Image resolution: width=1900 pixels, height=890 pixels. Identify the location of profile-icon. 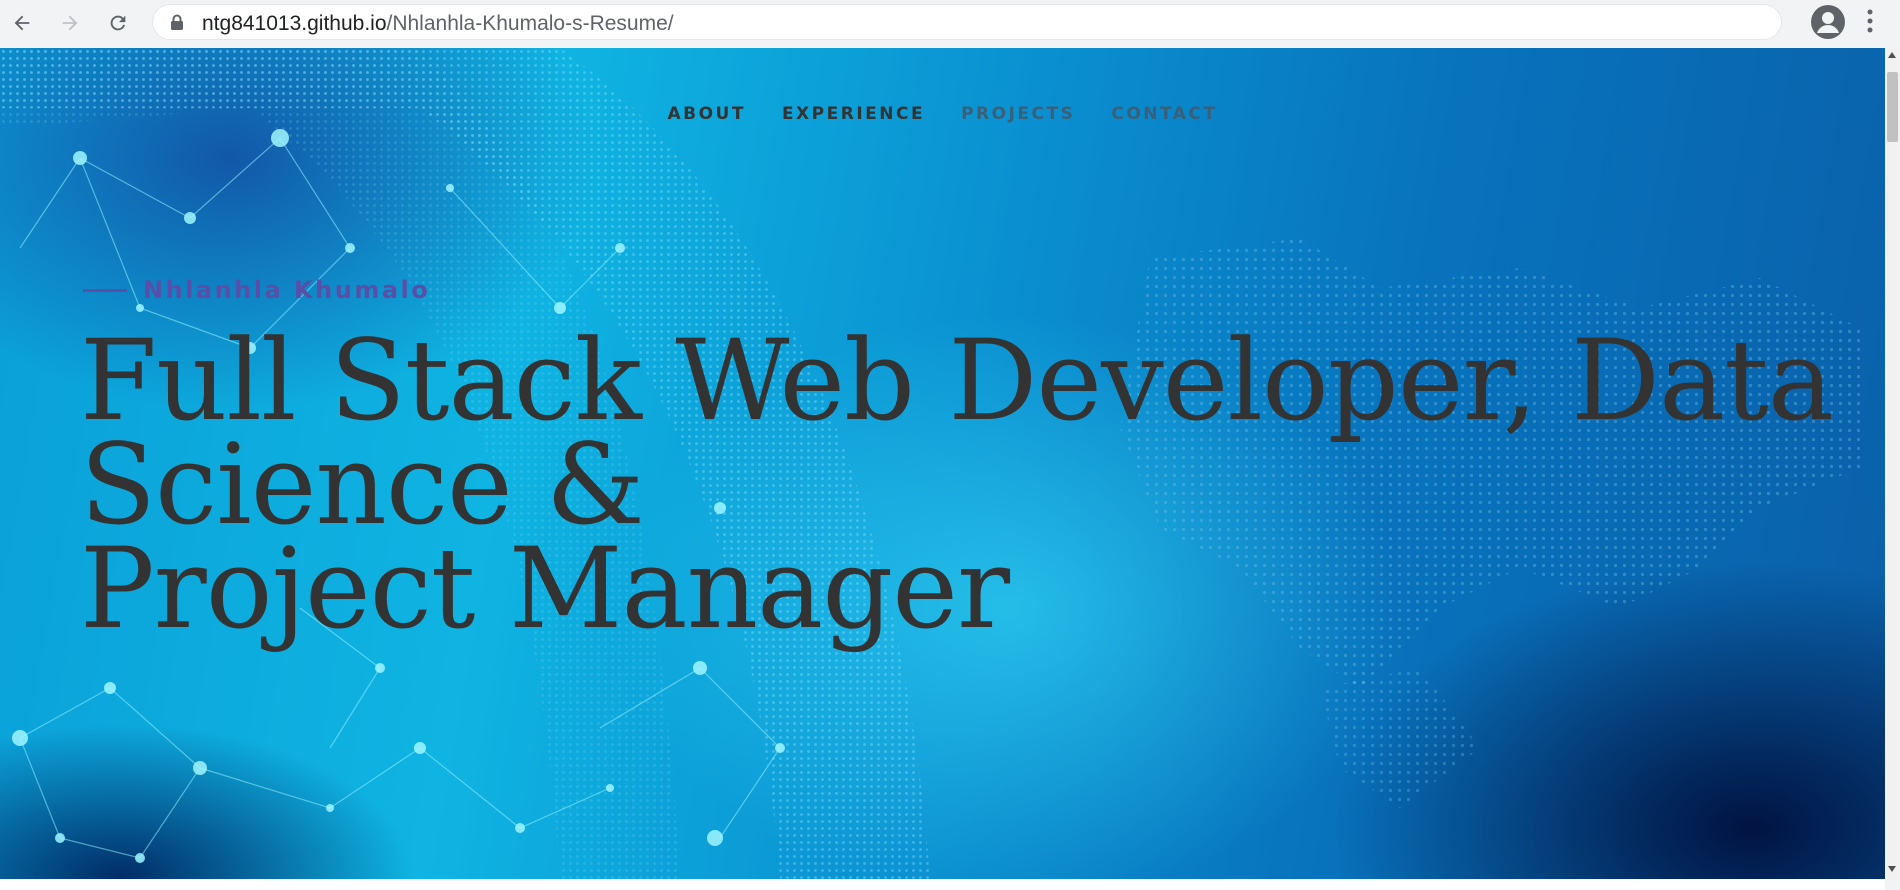
(1828, 22).